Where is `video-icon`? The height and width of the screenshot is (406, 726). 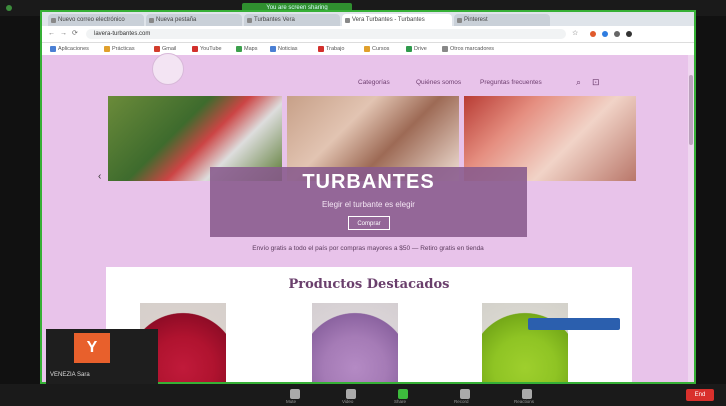
video-icon is located at coordinates (351, 394).